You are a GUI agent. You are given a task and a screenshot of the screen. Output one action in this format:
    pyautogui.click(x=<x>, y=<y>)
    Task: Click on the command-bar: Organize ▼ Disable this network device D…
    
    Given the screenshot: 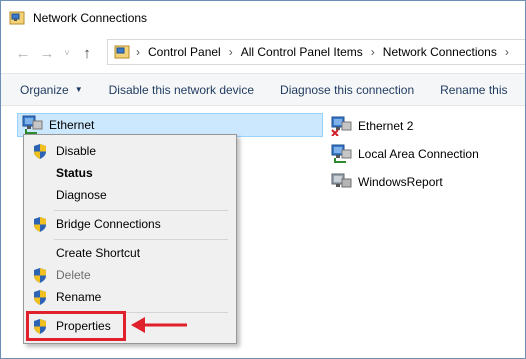 What is the action you would take?
    pyautogui.click(x=263, y=89)
    